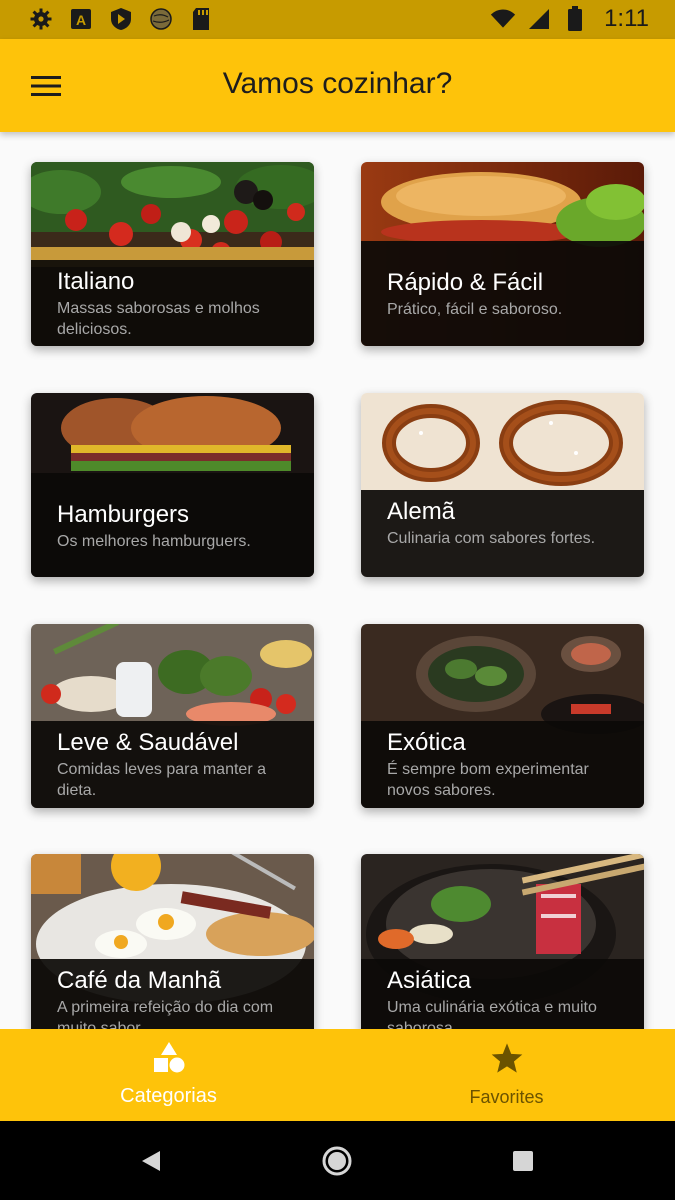 The image size is (675, 1200). I want to click on category-card-hamburgers: Hamburgers Os melhores hamburguers., so click(172, 485).